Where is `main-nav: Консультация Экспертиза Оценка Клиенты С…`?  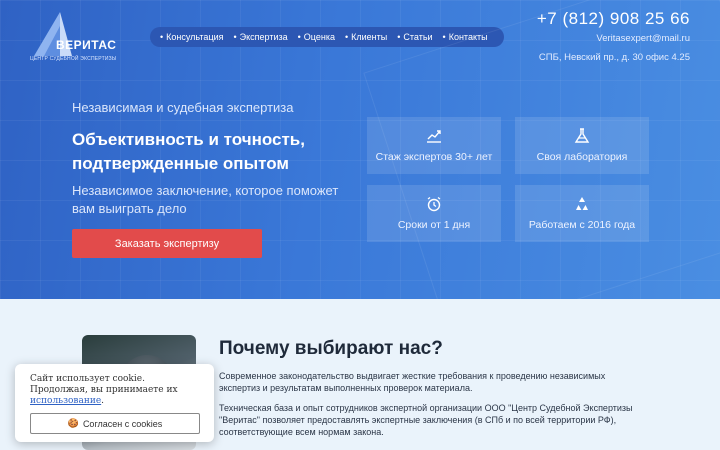 main-nav: Консультация Экспертиза Оценка Клиенты С… is located at coordinates (327, 37).